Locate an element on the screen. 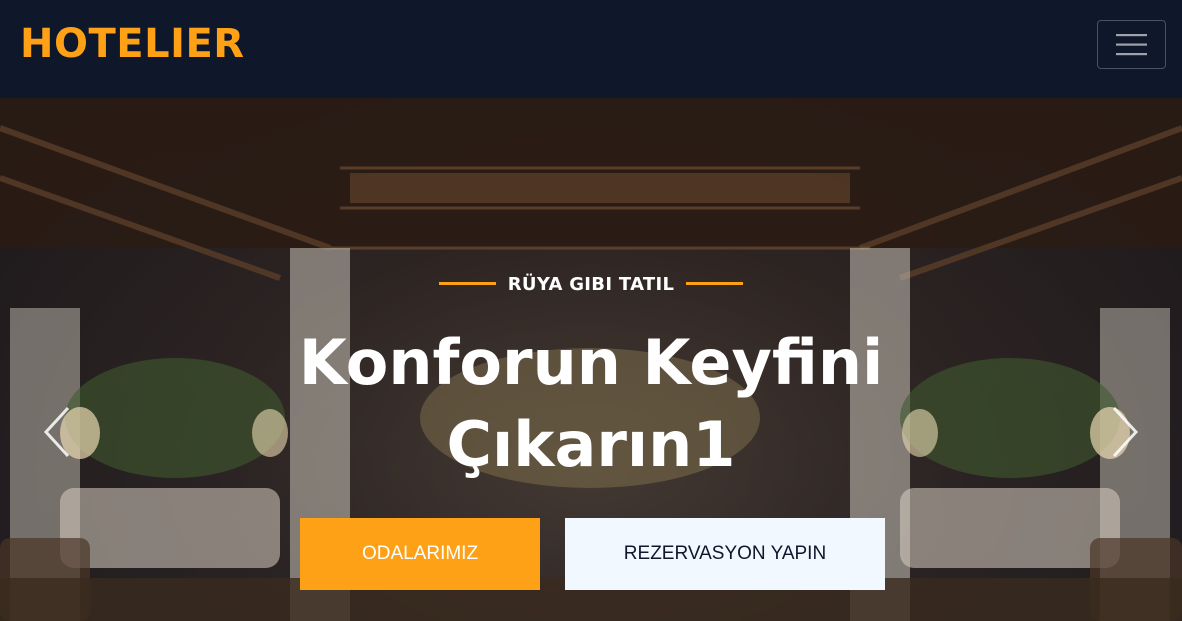 The width and height of the screenshot is (1182, 621). chevron-left-icon is located at coordinates (56, 432).